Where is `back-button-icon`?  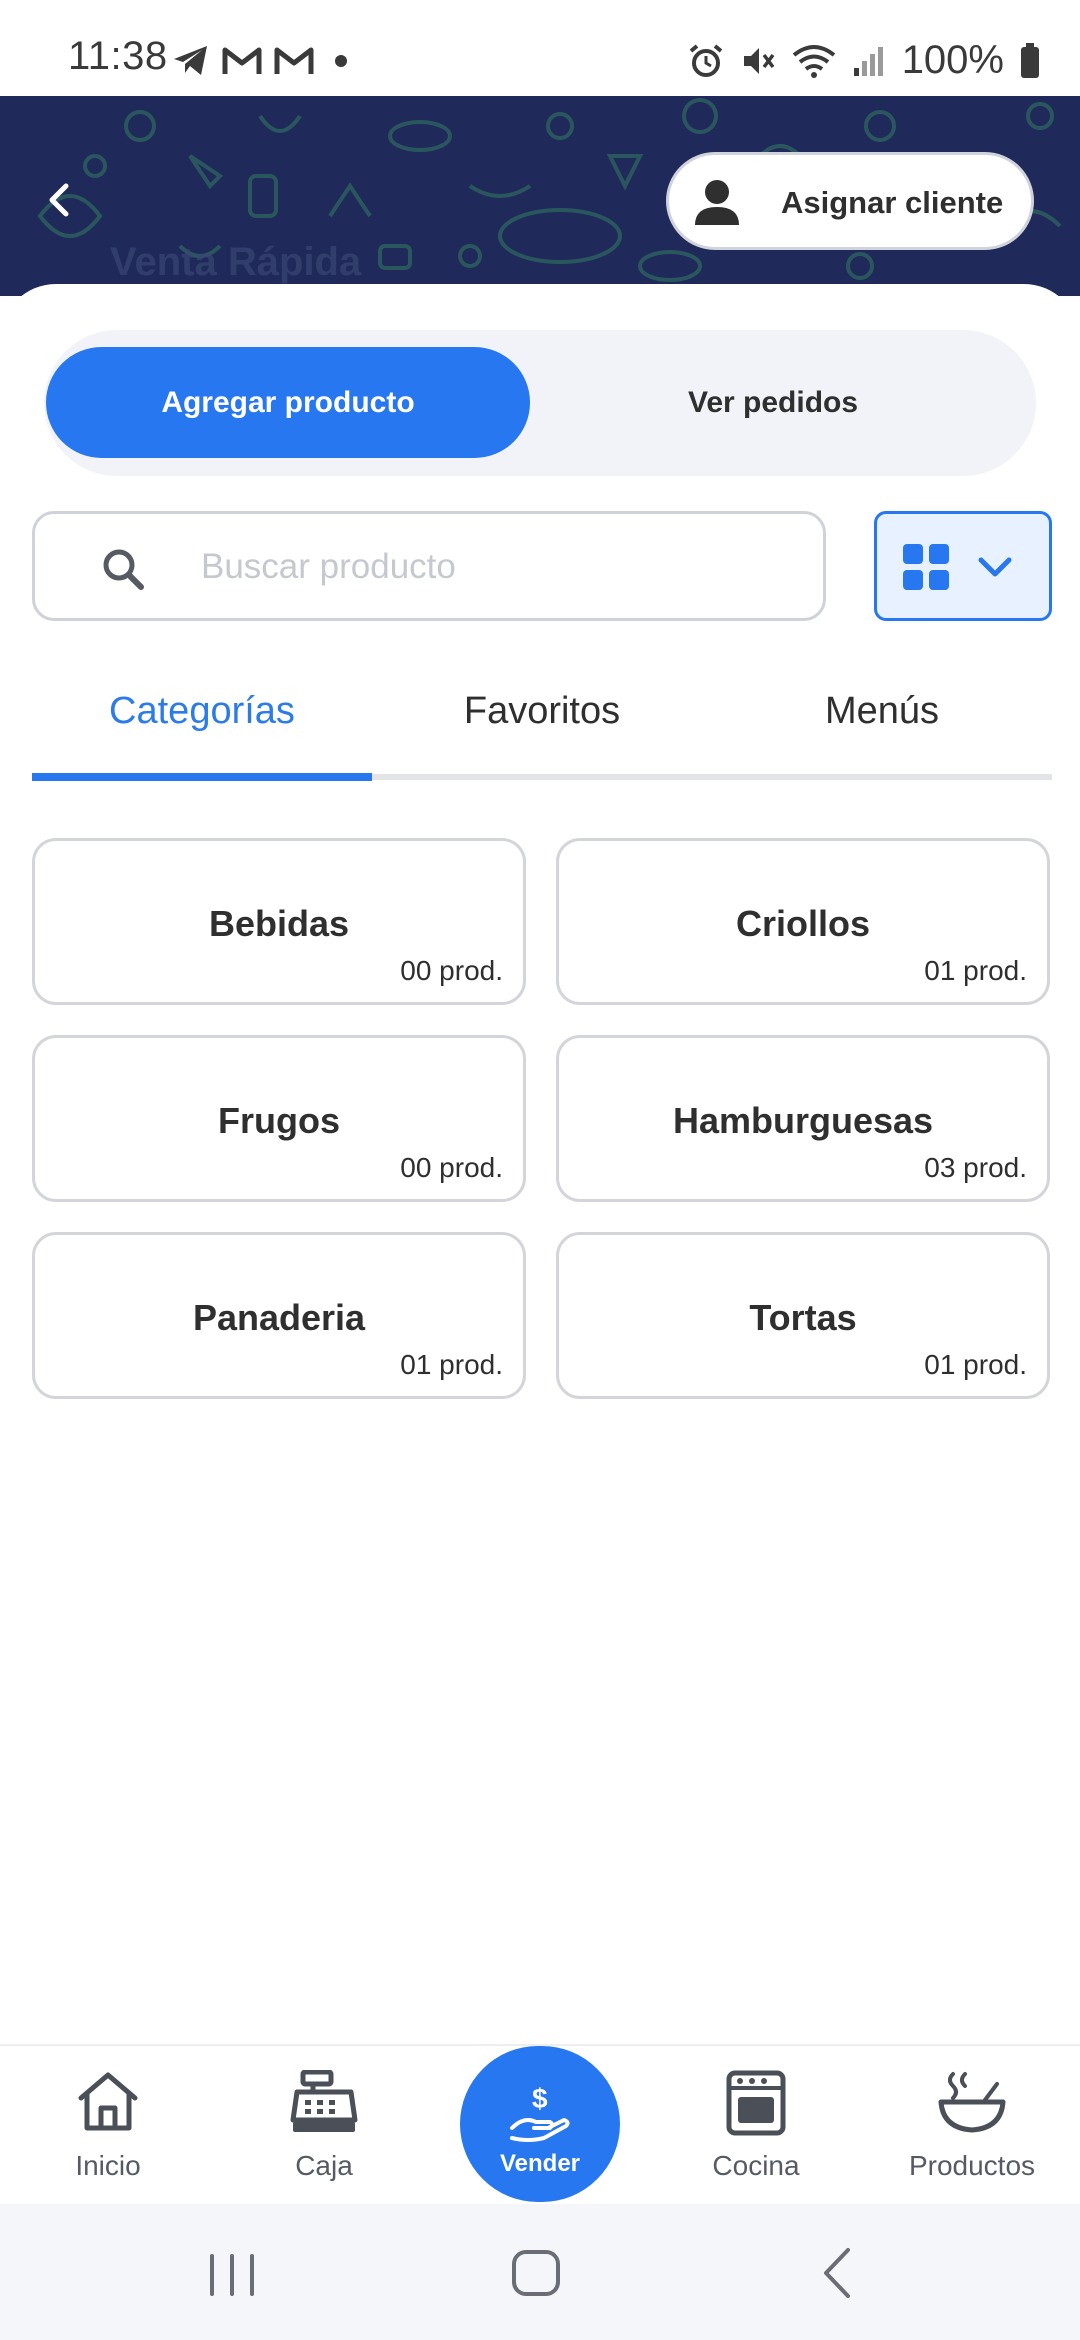 back-button-icon is located at coordinates (838, 2273).